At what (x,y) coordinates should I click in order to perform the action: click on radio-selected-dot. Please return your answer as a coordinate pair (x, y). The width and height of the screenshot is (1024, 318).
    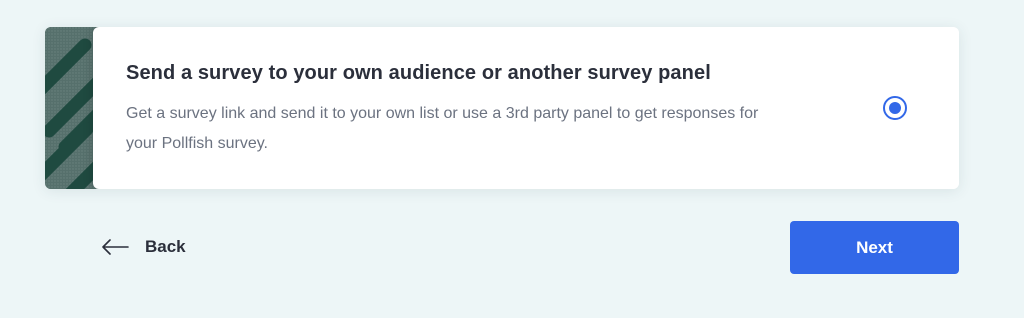
    Looking at the image, I should click on (895, 108).